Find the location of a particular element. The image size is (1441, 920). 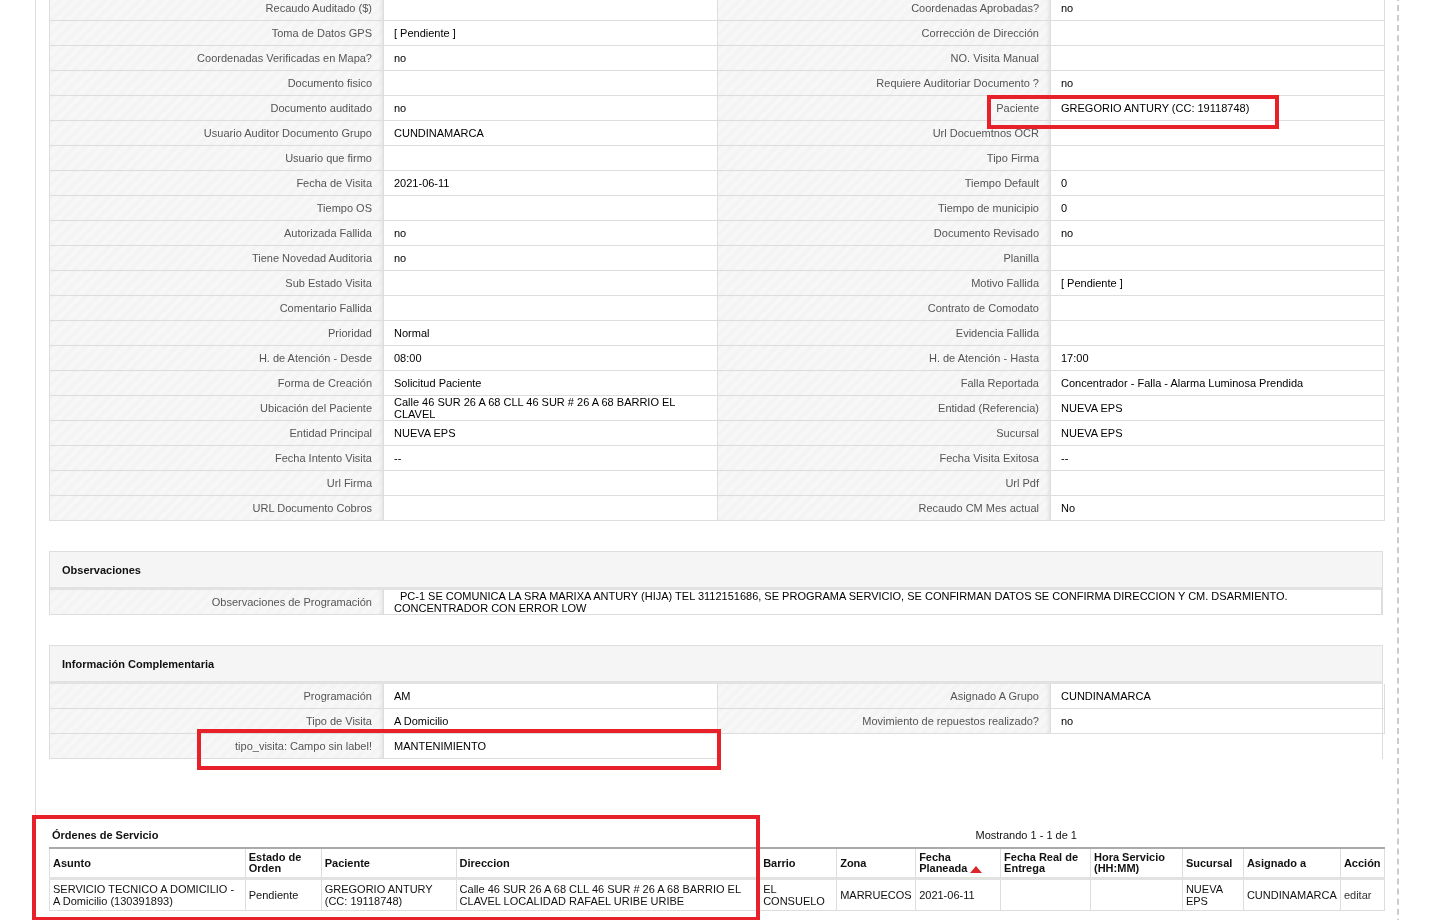

field-label: Requiere Auditoriar Documento ? is located at coordinates (884, 83).